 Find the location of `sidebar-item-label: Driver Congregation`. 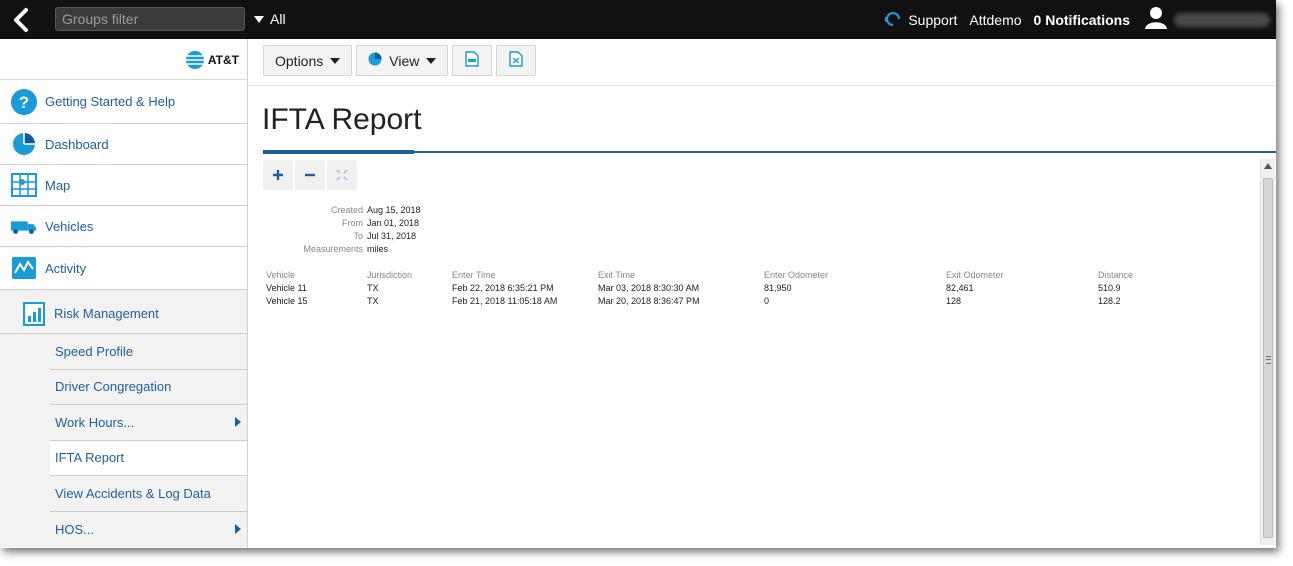

sidebar-item-label: Driver Congregation is located at coordinates (113, 387).